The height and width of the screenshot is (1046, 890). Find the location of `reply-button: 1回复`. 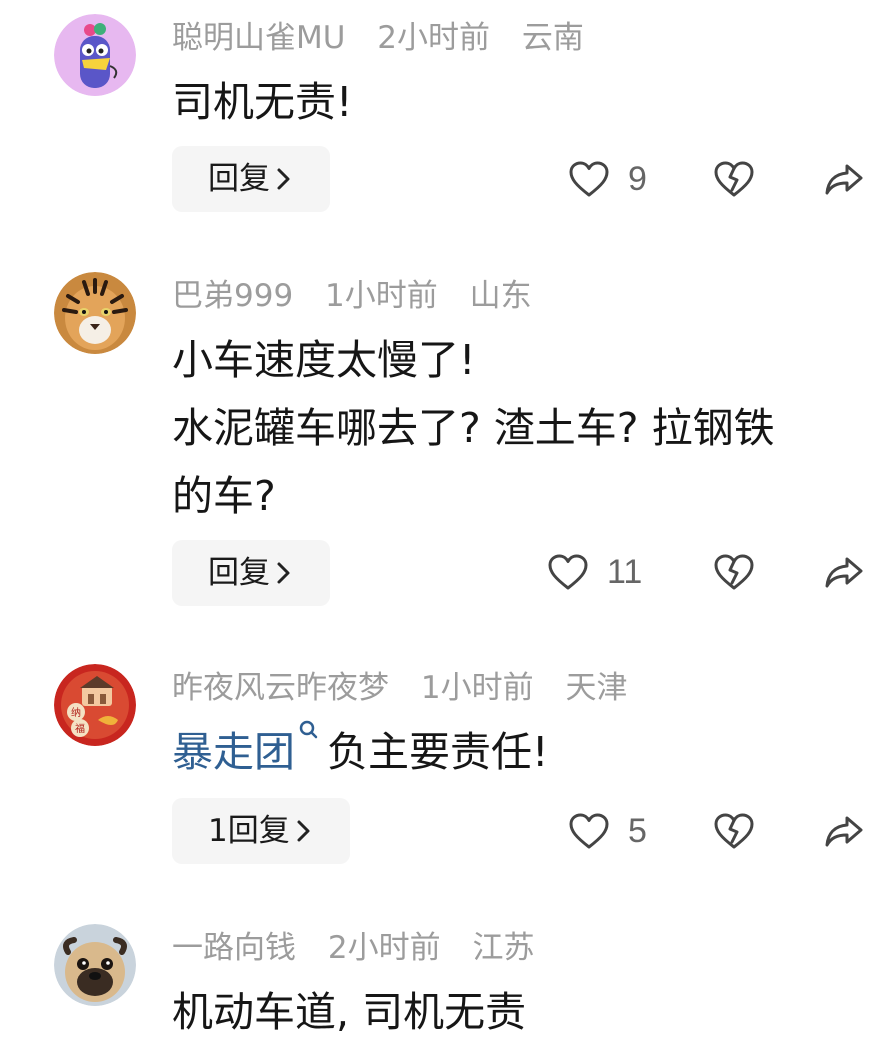

reply-button: 1回复 is located at coordinates (261, 831).